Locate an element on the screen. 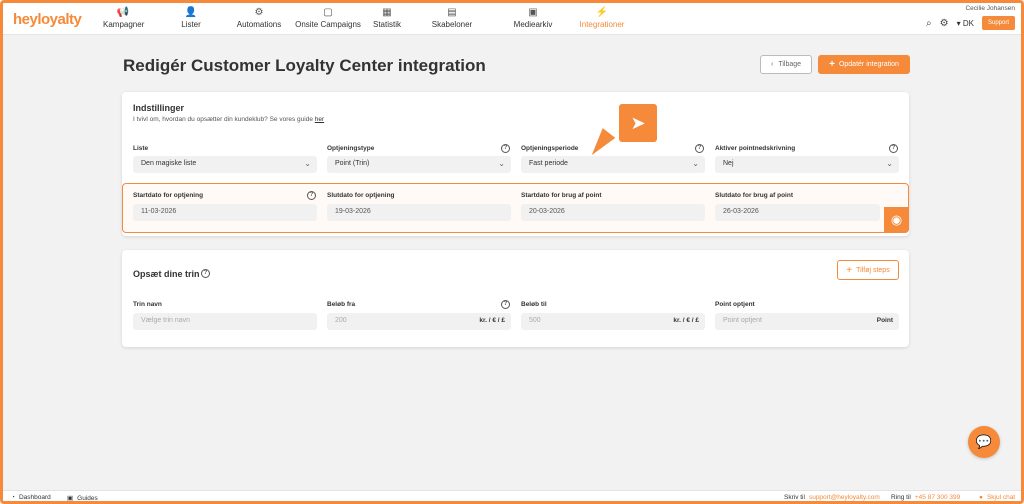 This screenshot has height=504, width=1024. chat-icon: 💬 is located at coordinates (984, 442).